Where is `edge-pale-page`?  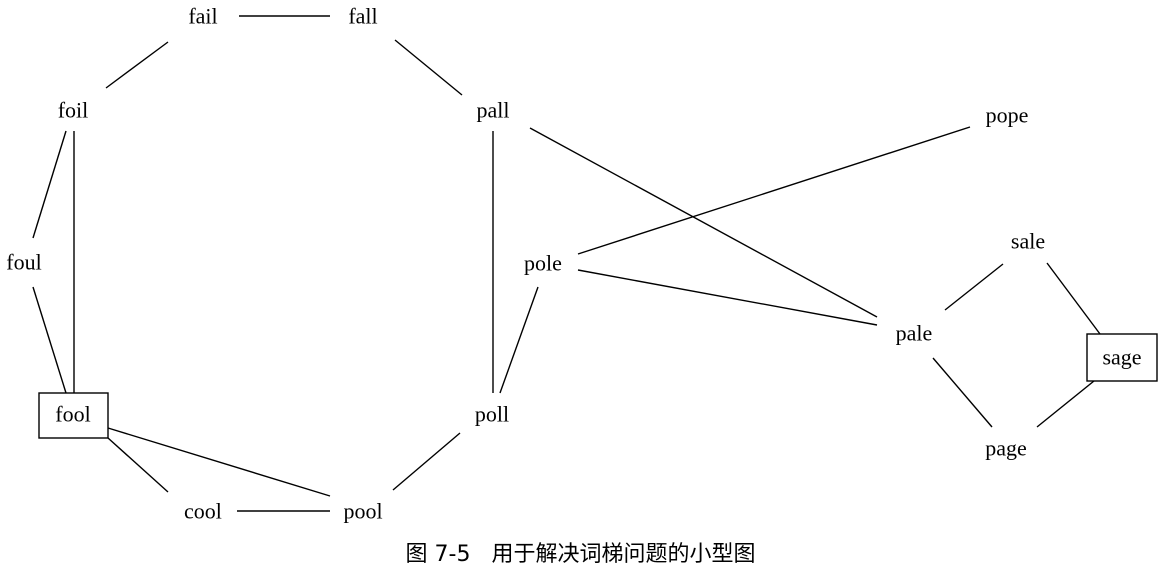 edge-pale-page is located at coordinates (962, 392).